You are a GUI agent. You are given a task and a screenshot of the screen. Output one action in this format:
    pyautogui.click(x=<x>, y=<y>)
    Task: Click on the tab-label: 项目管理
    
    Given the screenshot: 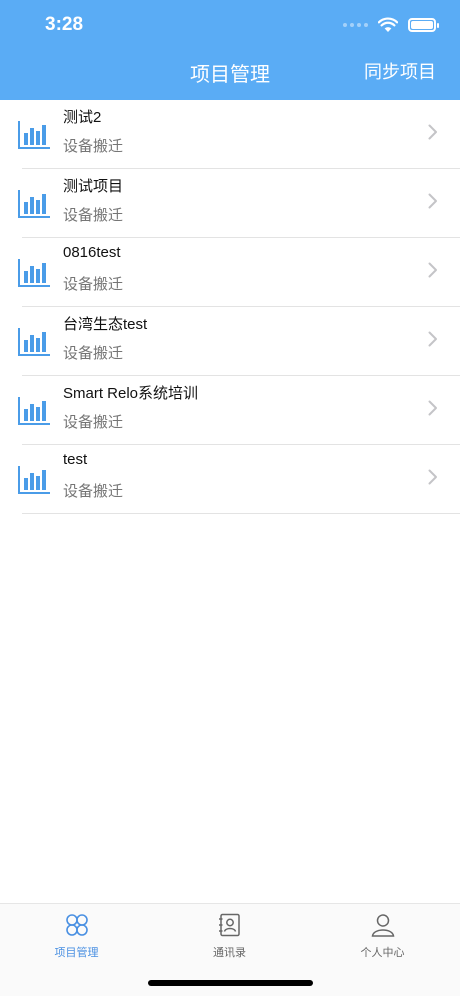 What is the action you would take?
    pyautogui.click(x=76, y=953)
    